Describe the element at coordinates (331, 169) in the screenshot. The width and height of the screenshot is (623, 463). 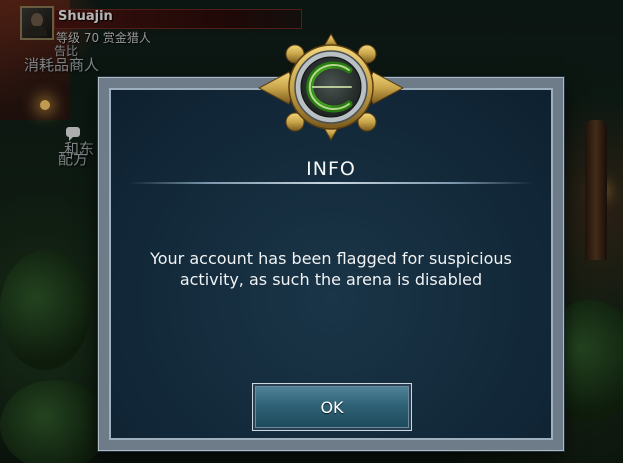
I see `dialog-title: INFO` at that location.